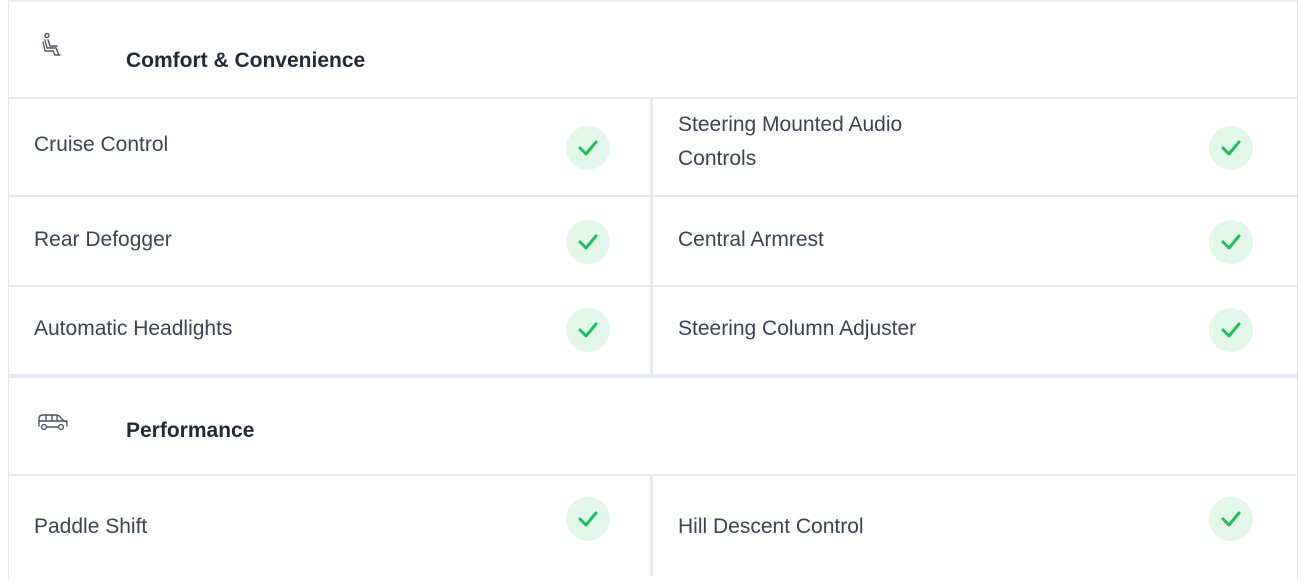 This screenshot has width=1302, height=580. Describe the element at coordinates (53, 422) in the screenshot. I see `car-engine-icon` at that location.